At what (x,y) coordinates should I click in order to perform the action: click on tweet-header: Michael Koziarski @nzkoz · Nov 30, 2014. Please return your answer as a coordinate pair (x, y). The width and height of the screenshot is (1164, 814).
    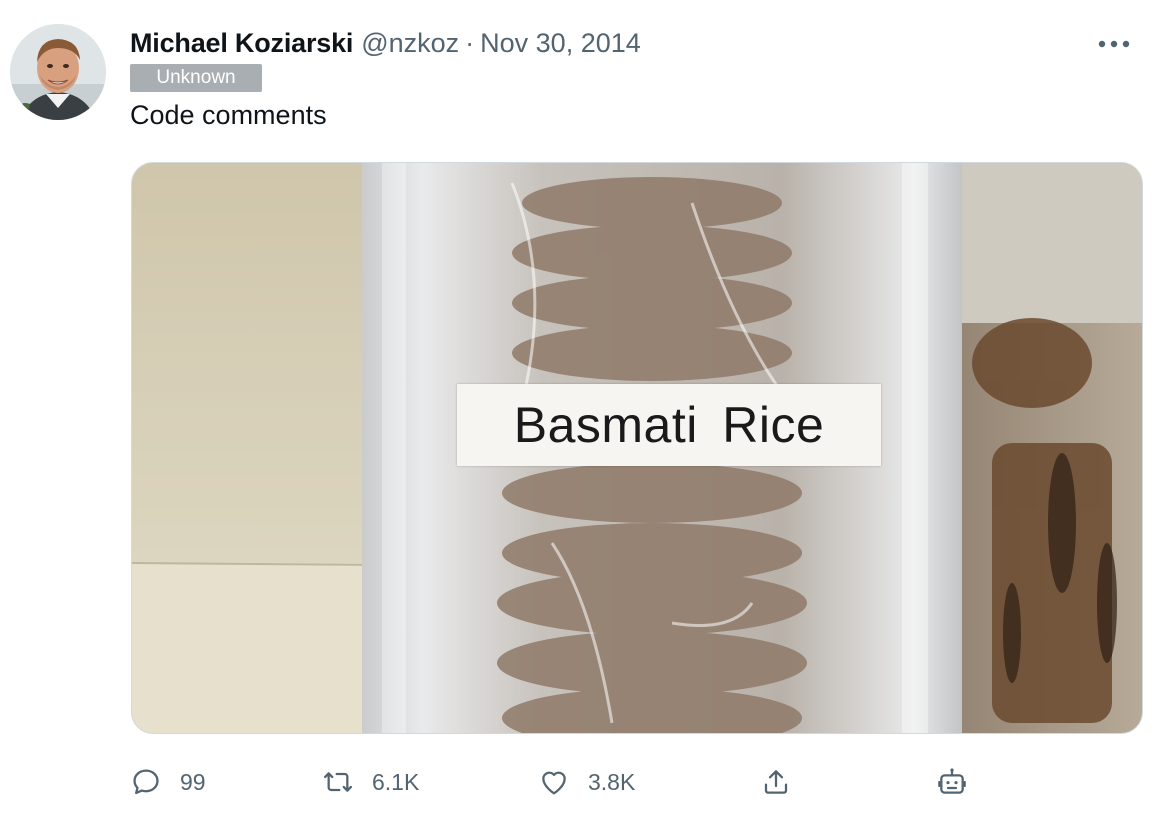
    Looking at the image, I should click on (385, 45).